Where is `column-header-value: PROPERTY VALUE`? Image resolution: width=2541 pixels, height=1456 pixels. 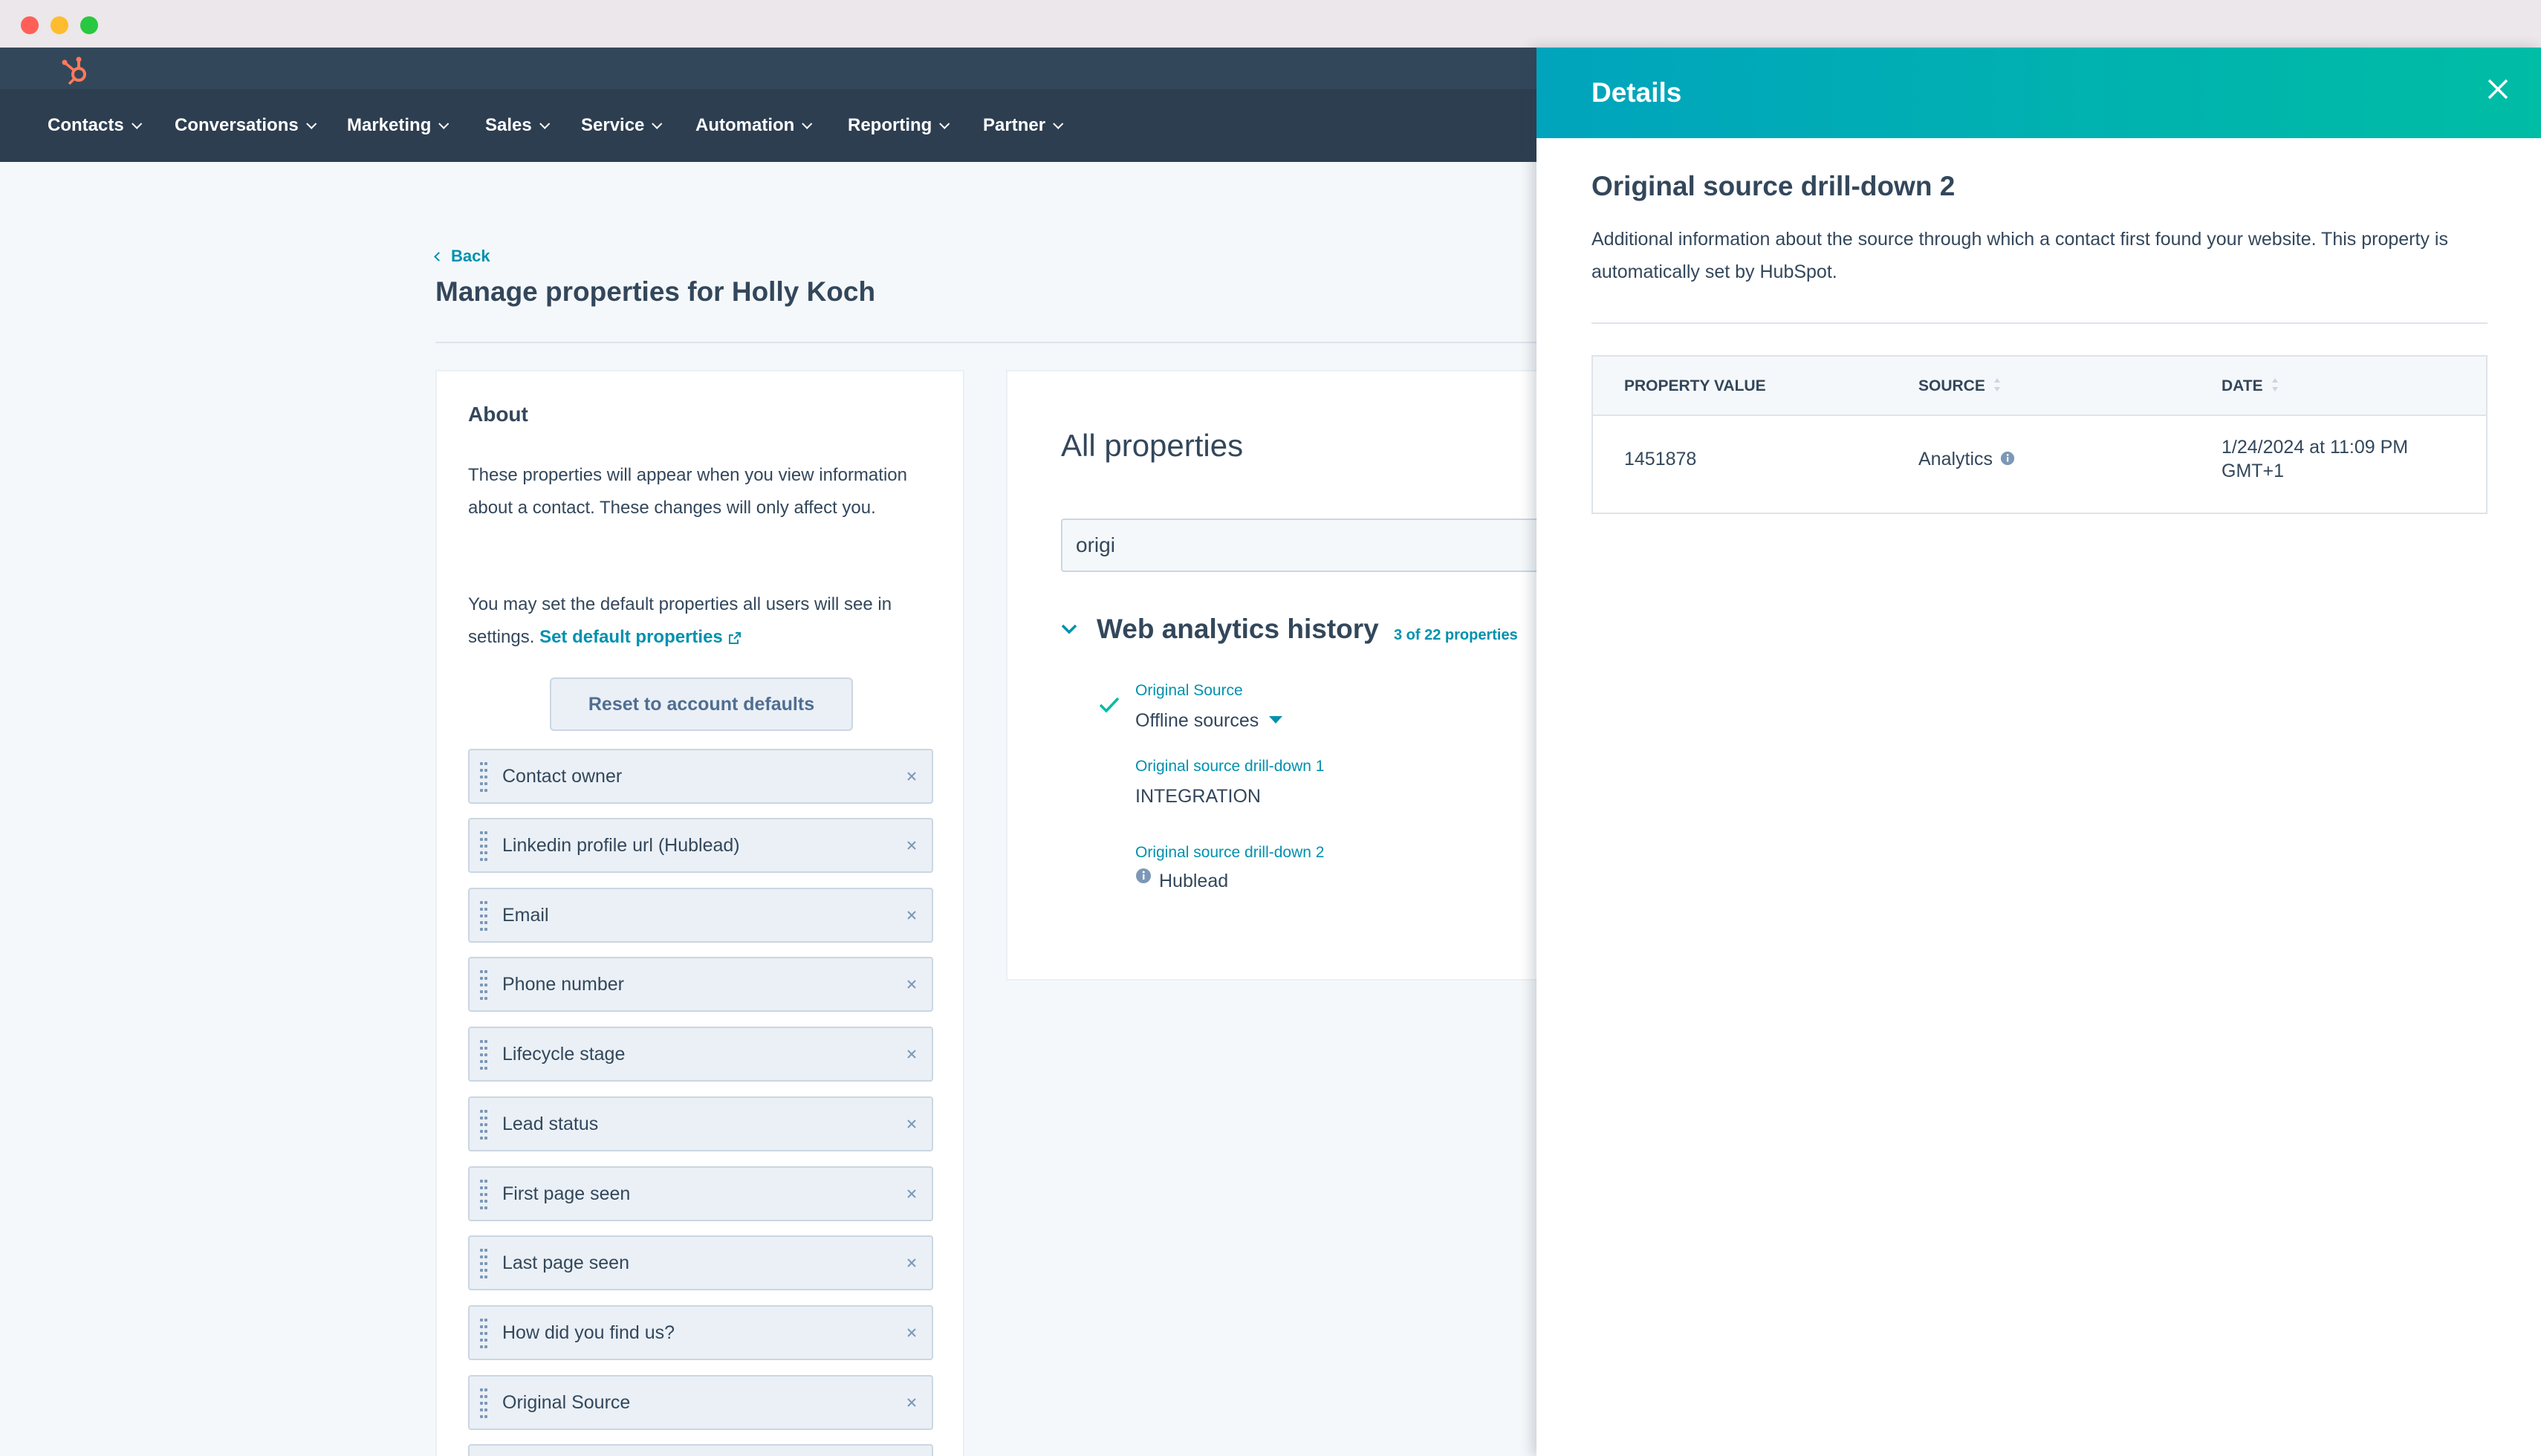
column-header-value: PROPERTY VALUE is located at coordinates (1695, 386).